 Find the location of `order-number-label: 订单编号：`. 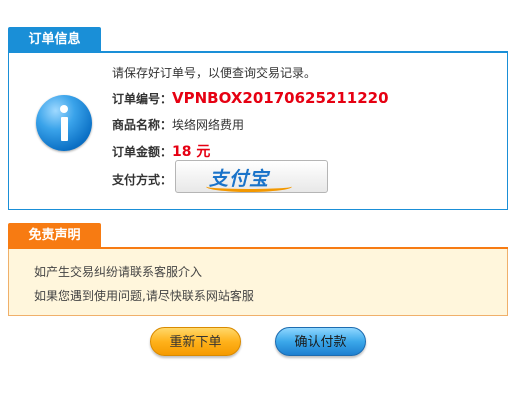

order-number-label: 订单编号： is located at coordinates (142, 99).